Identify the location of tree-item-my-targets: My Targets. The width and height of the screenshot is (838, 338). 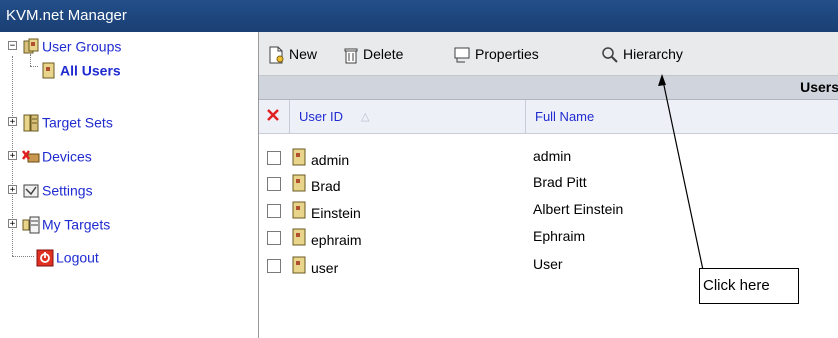
(66, 224).